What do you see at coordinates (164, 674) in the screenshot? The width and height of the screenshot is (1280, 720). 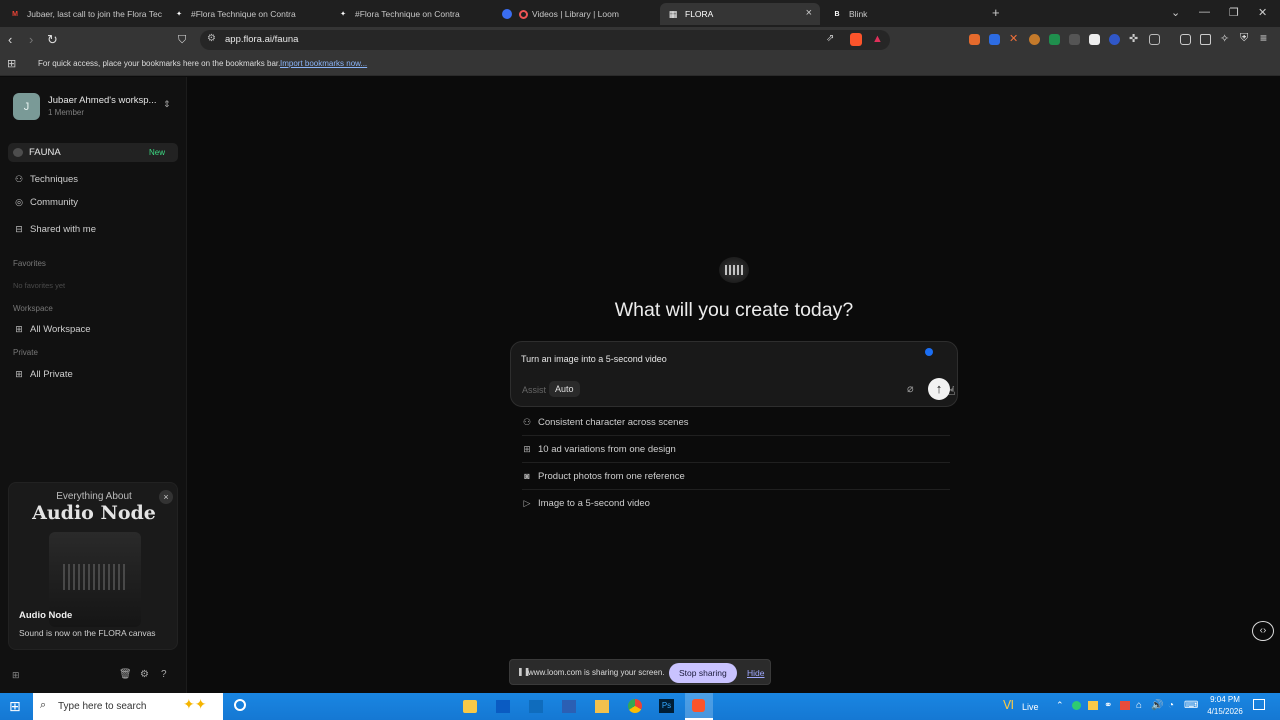 I see `help-icon: ?` at bounding box center [164, 674].